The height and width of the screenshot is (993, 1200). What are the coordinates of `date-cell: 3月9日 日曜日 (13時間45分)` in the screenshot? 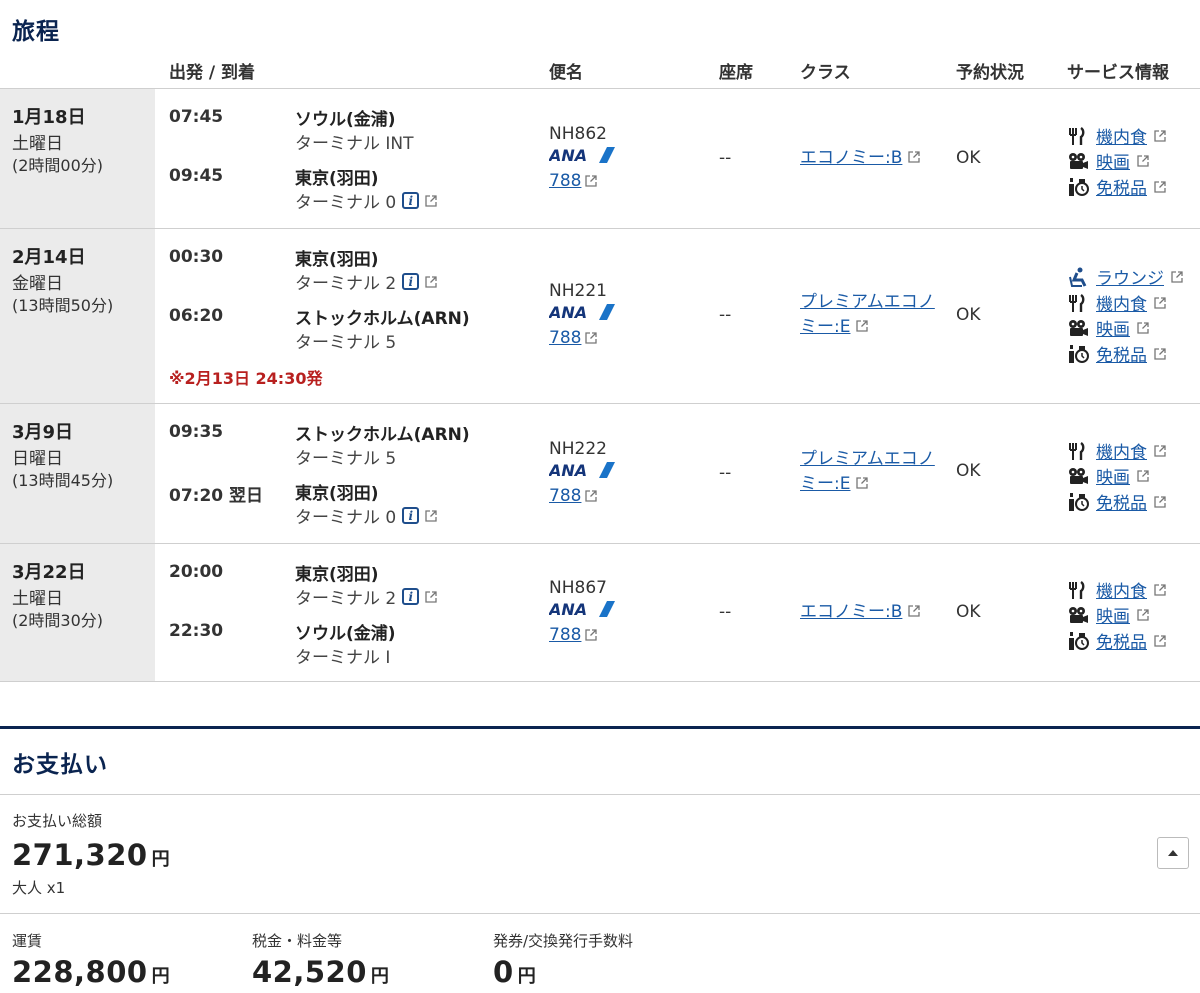 It's located at (77, 473).